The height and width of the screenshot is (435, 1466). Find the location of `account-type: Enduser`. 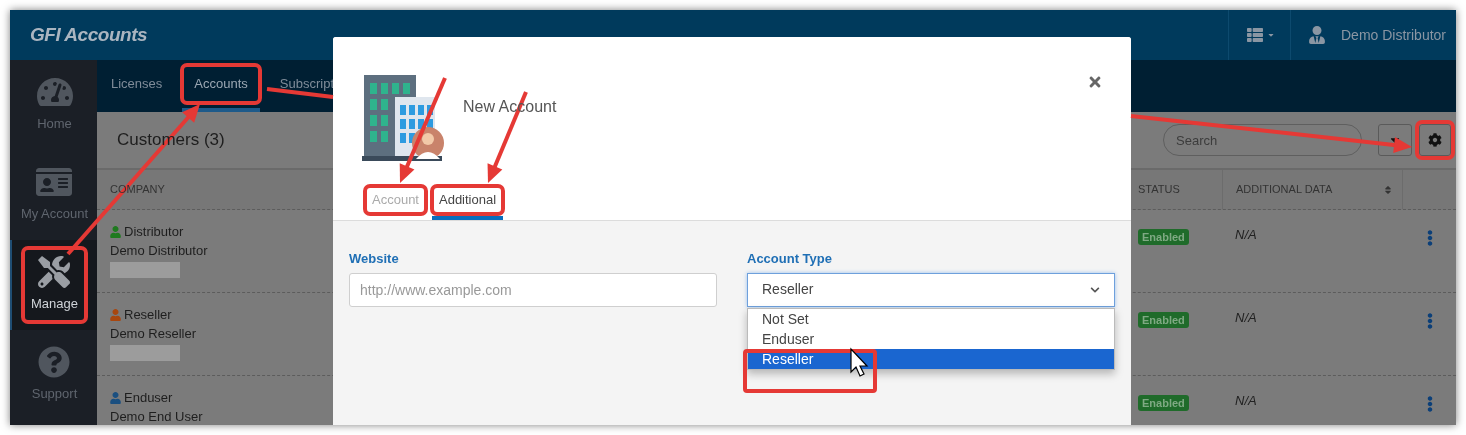

account-type: Enduser is located at coordinates (148, 397).